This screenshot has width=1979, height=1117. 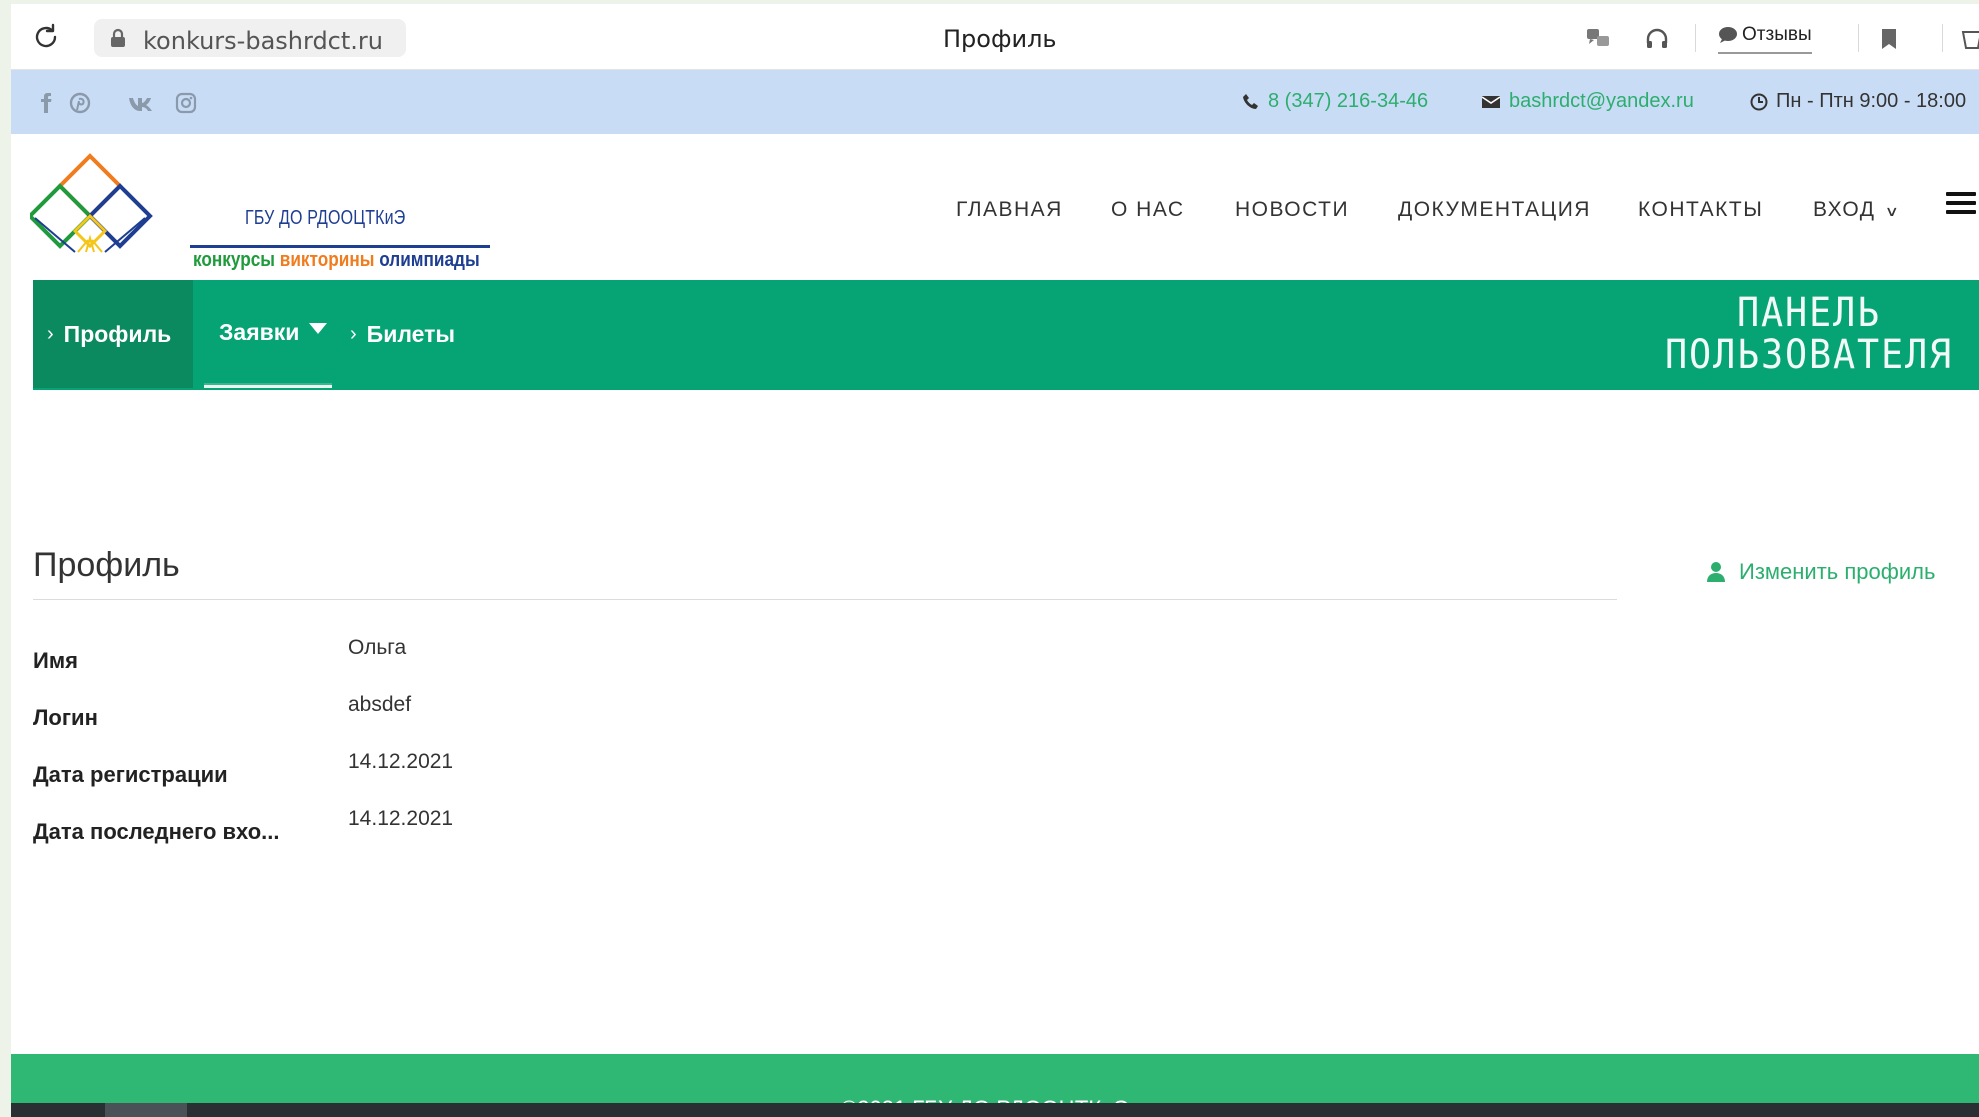 I want to click on nav-item-news: НОВОСТИ, so click(x=1292, y=210).